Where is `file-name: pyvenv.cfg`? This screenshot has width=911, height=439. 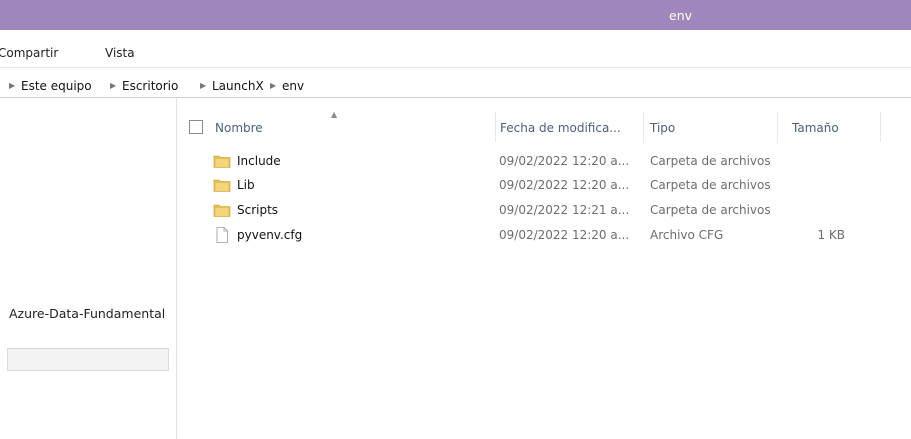
file-name: pyvenv.cfg is located at coordinates (270, 235).